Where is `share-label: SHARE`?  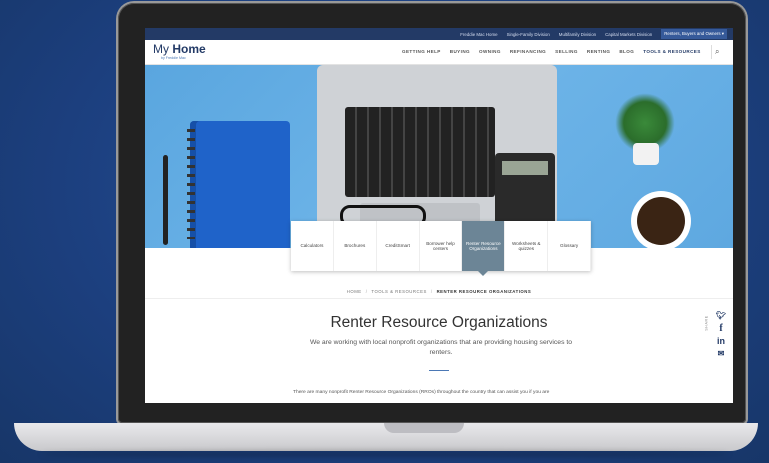
share-label: SHARE is located at coordinates (706, 323).